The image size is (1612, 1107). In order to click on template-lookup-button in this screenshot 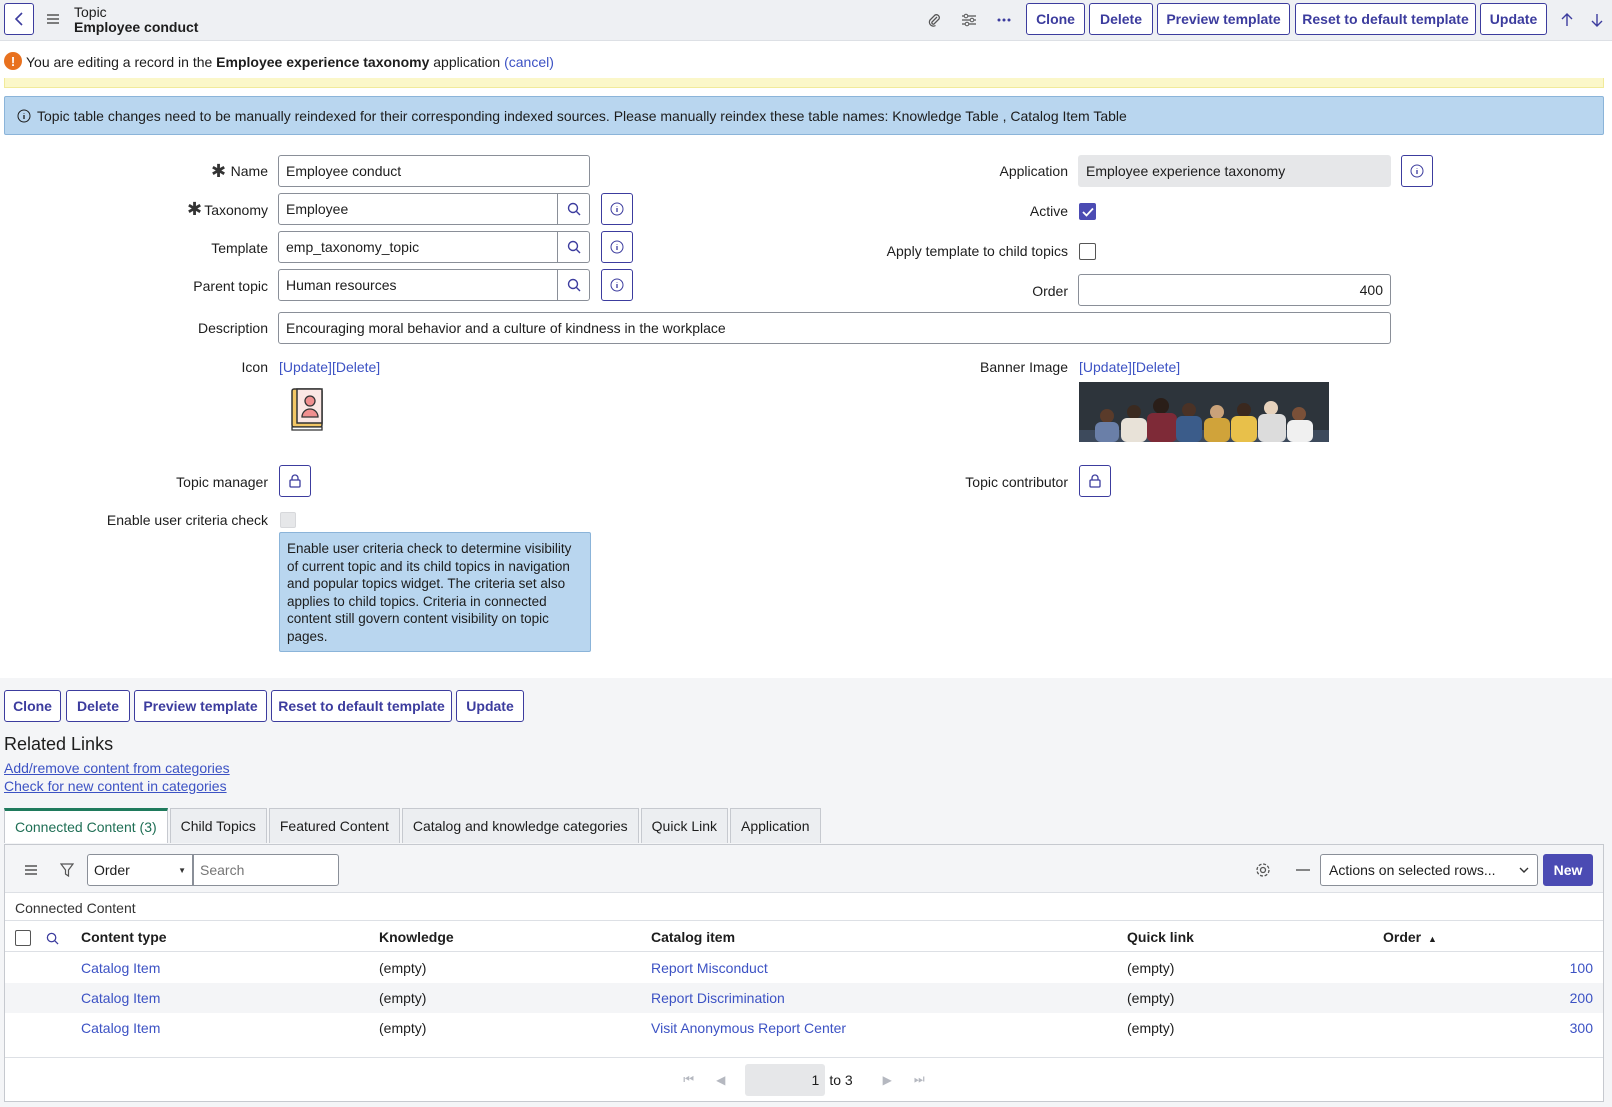, I will do `click(573, 247)`.